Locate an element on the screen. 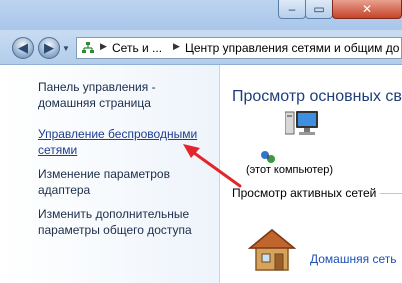  close-icon: ✕ is located at coordinates (367, 9).